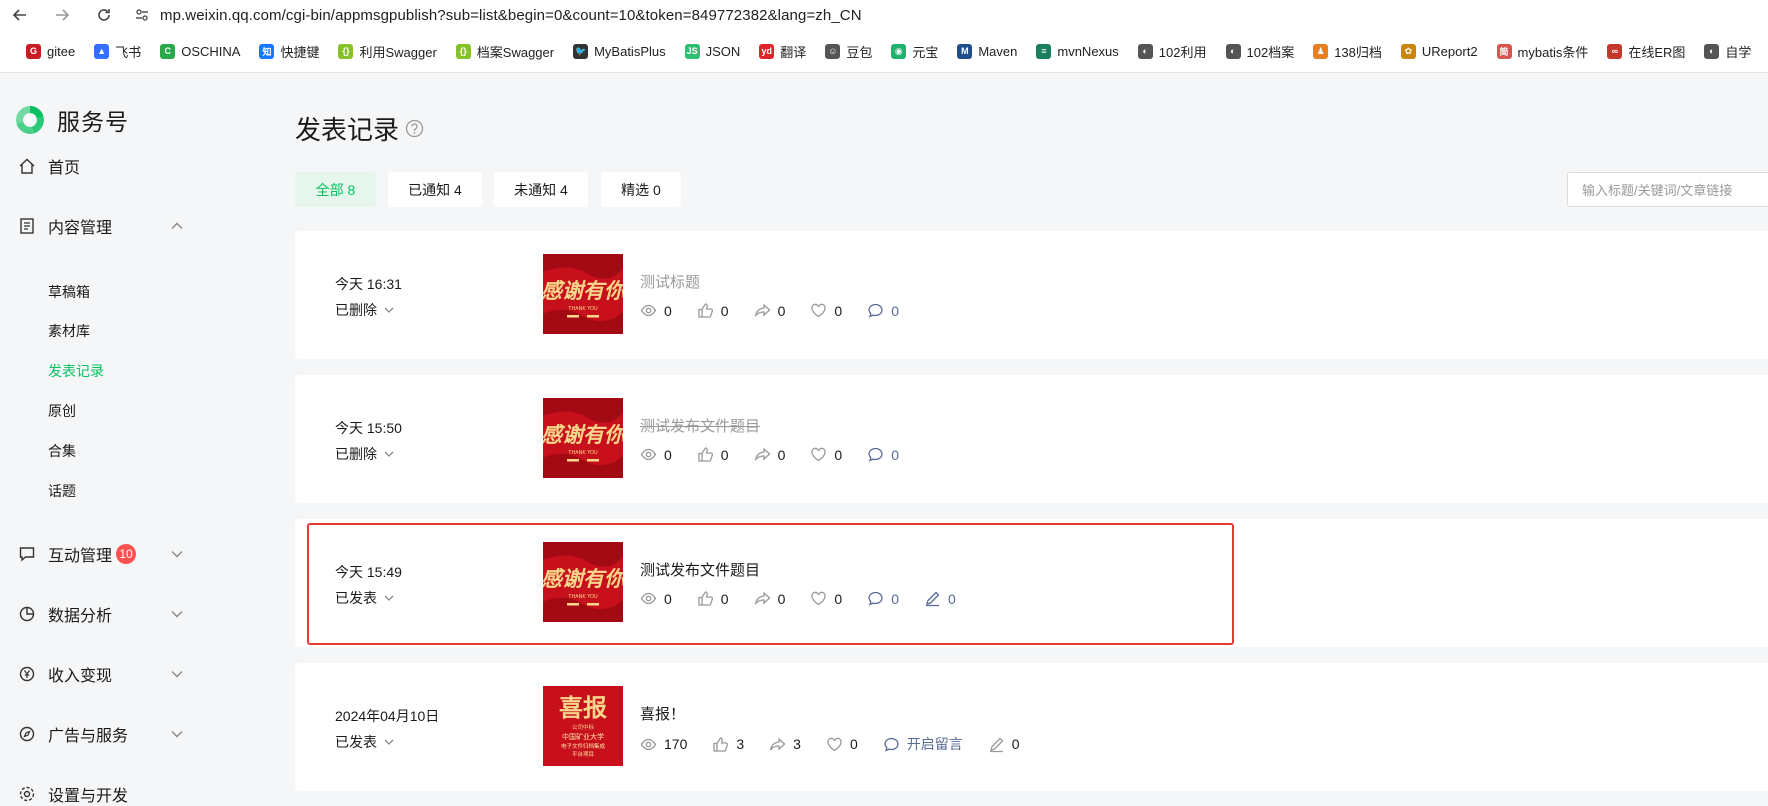 This screenshot has width=1768, height=806. I want to click on article-title: 测试标题, so click(670, 281).